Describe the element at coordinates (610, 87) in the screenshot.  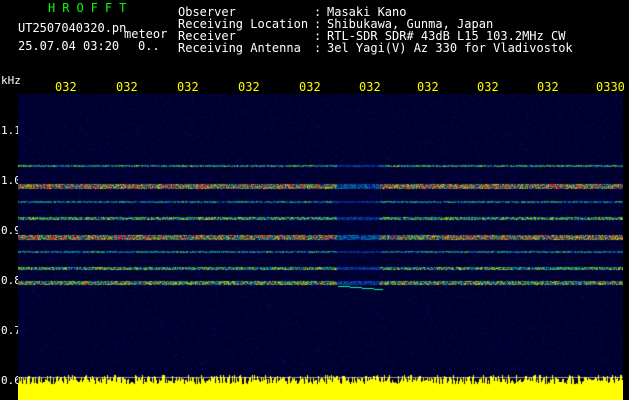
I see `time-label: 0330` at that location.